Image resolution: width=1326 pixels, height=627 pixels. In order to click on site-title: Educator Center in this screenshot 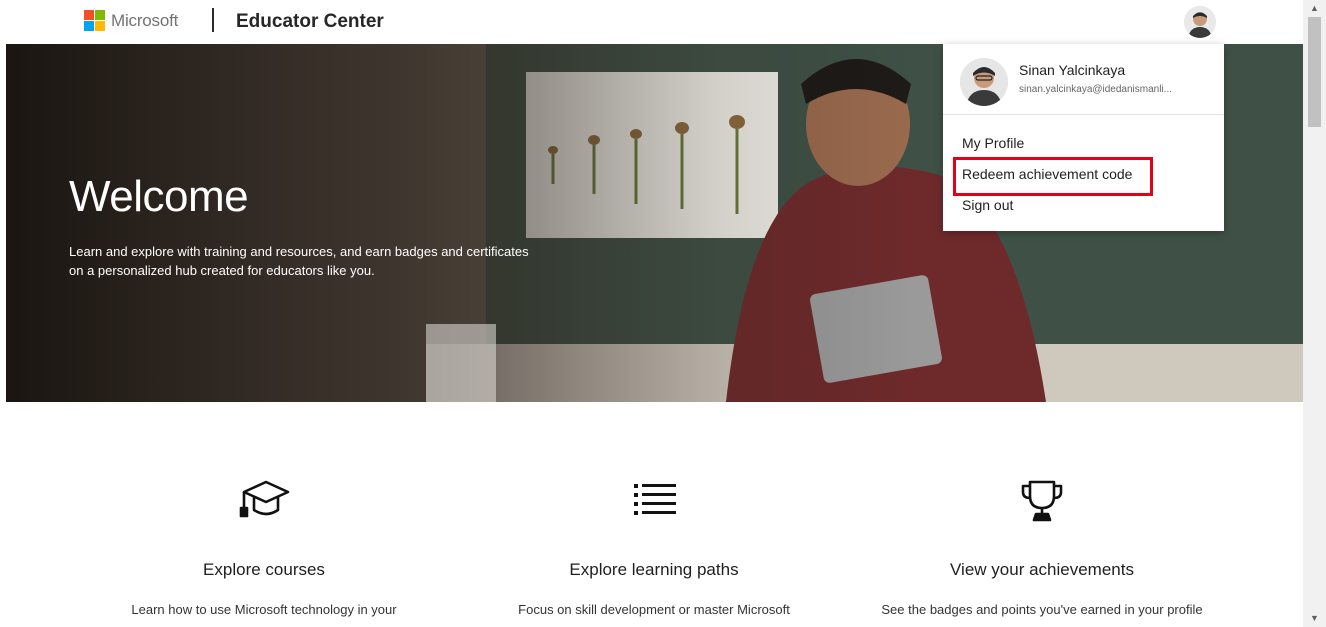, I will do `click(310, 22)`.